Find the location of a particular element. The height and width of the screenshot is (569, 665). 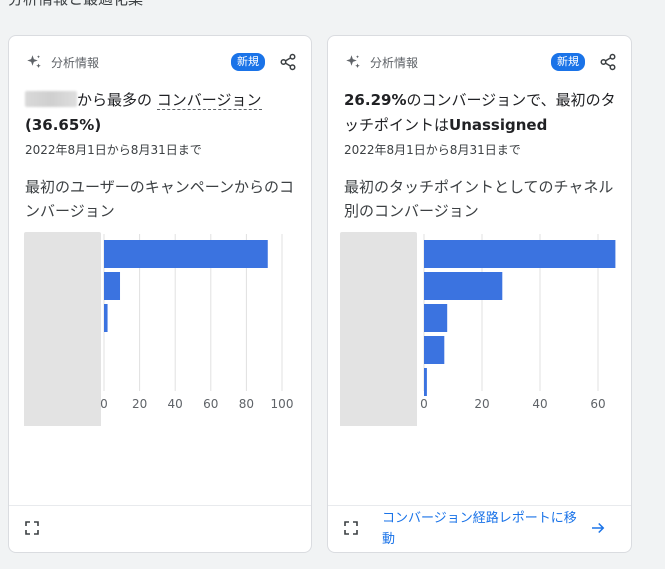

conversion-term: コンバージョン is located at coordinates (209, 100).